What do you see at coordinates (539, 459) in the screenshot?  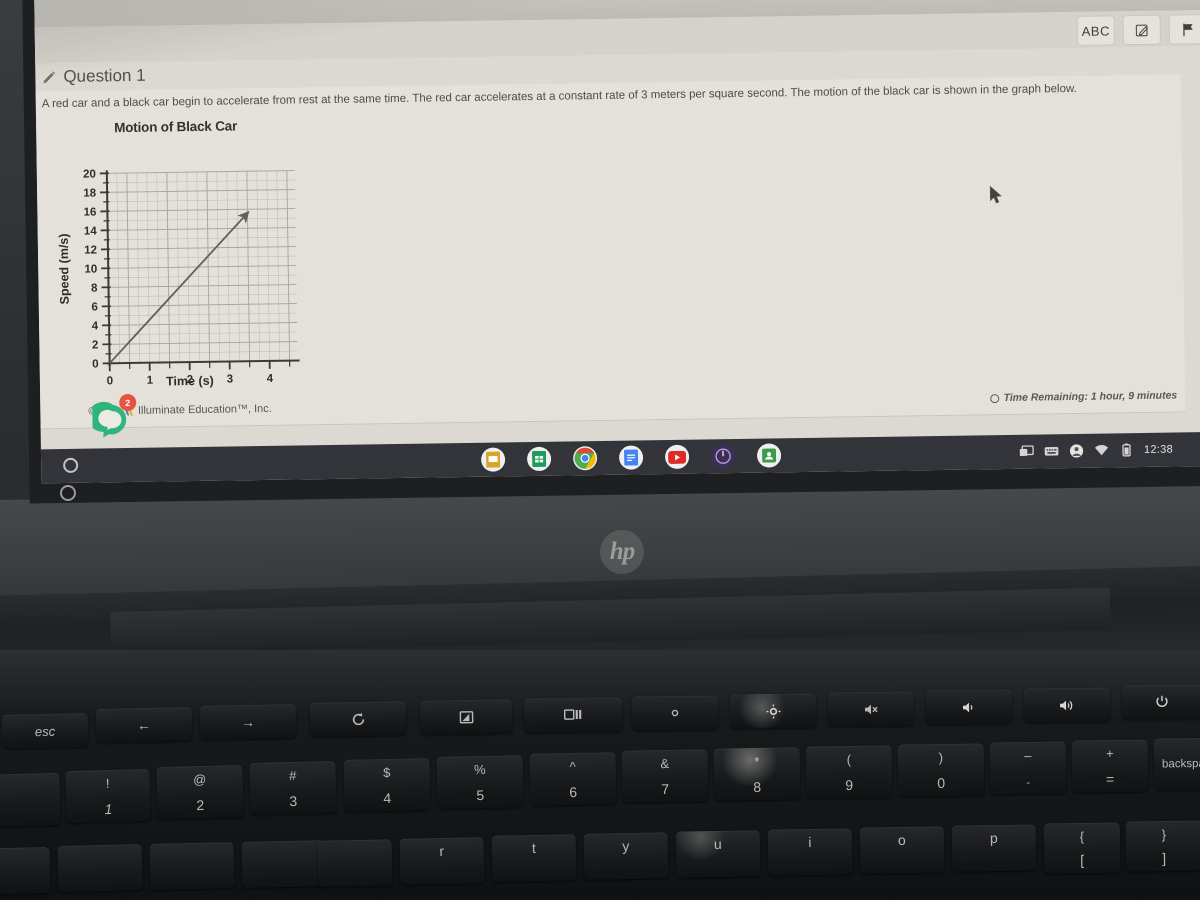 I see `google-sheets-icon` at bounding box center [539, 459].